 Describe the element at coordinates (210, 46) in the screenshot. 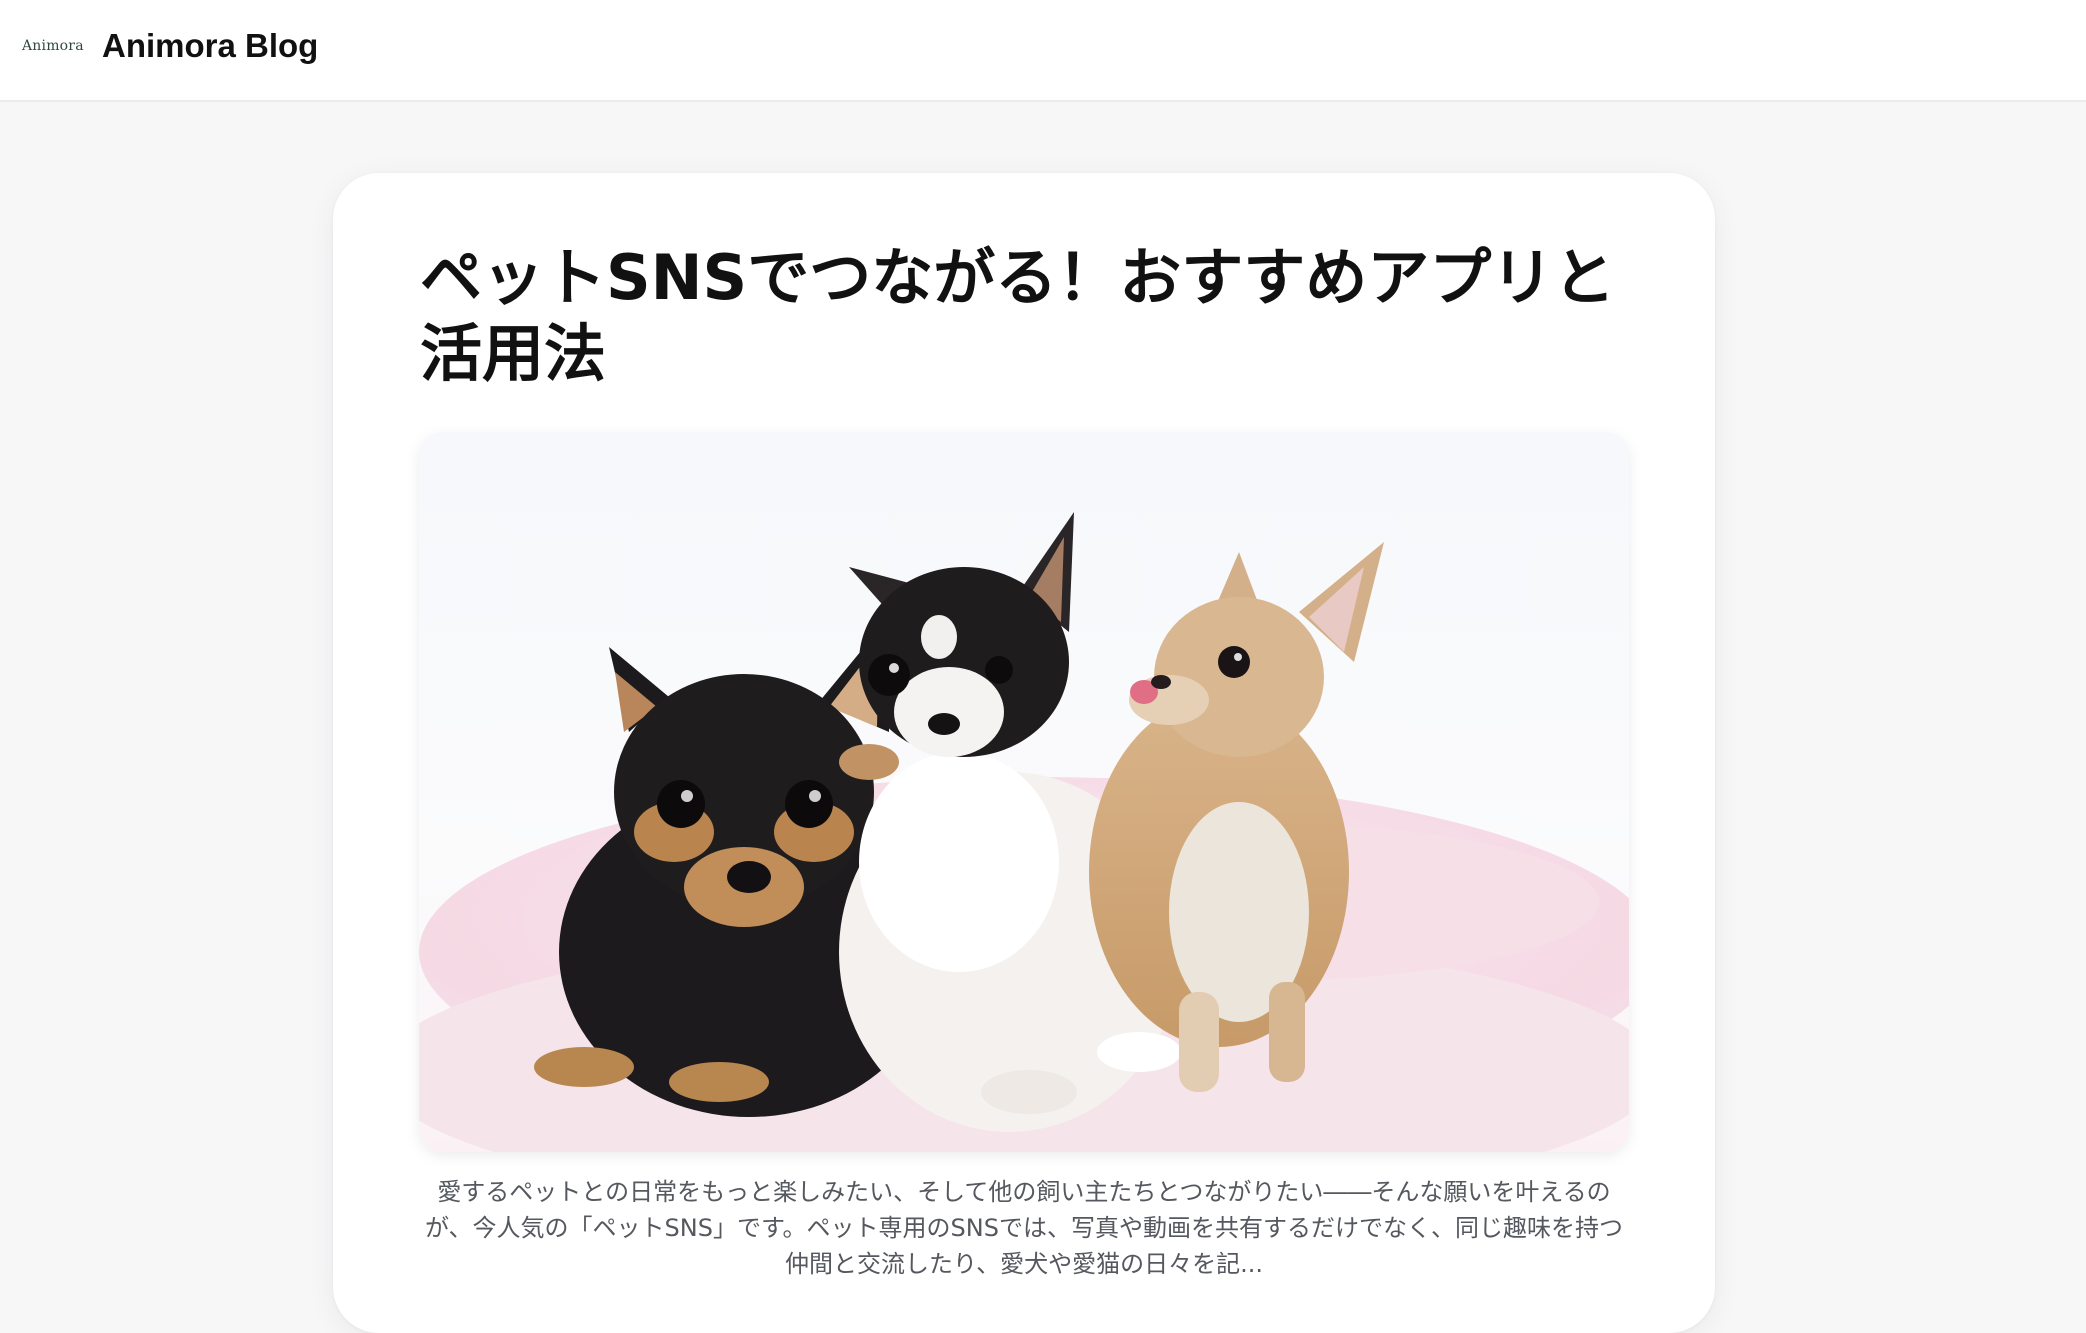

I see `site-title: Animora Blog` at that location.